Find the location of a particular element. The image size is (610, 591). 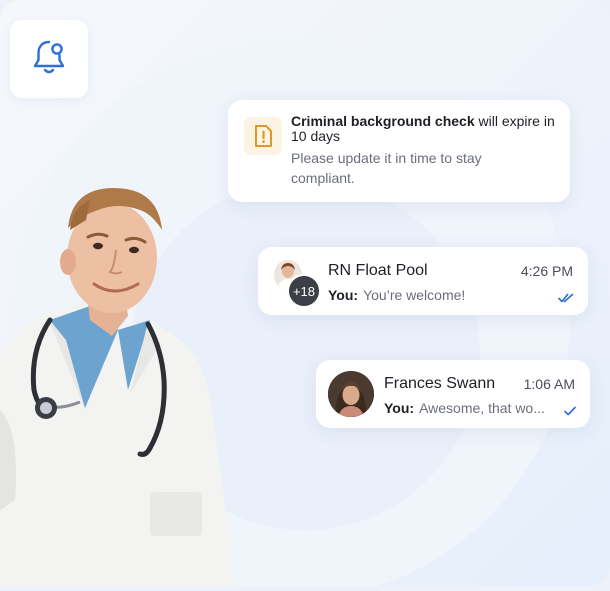

group-member-count-badge: +18 is located at coordinates (304, 291).